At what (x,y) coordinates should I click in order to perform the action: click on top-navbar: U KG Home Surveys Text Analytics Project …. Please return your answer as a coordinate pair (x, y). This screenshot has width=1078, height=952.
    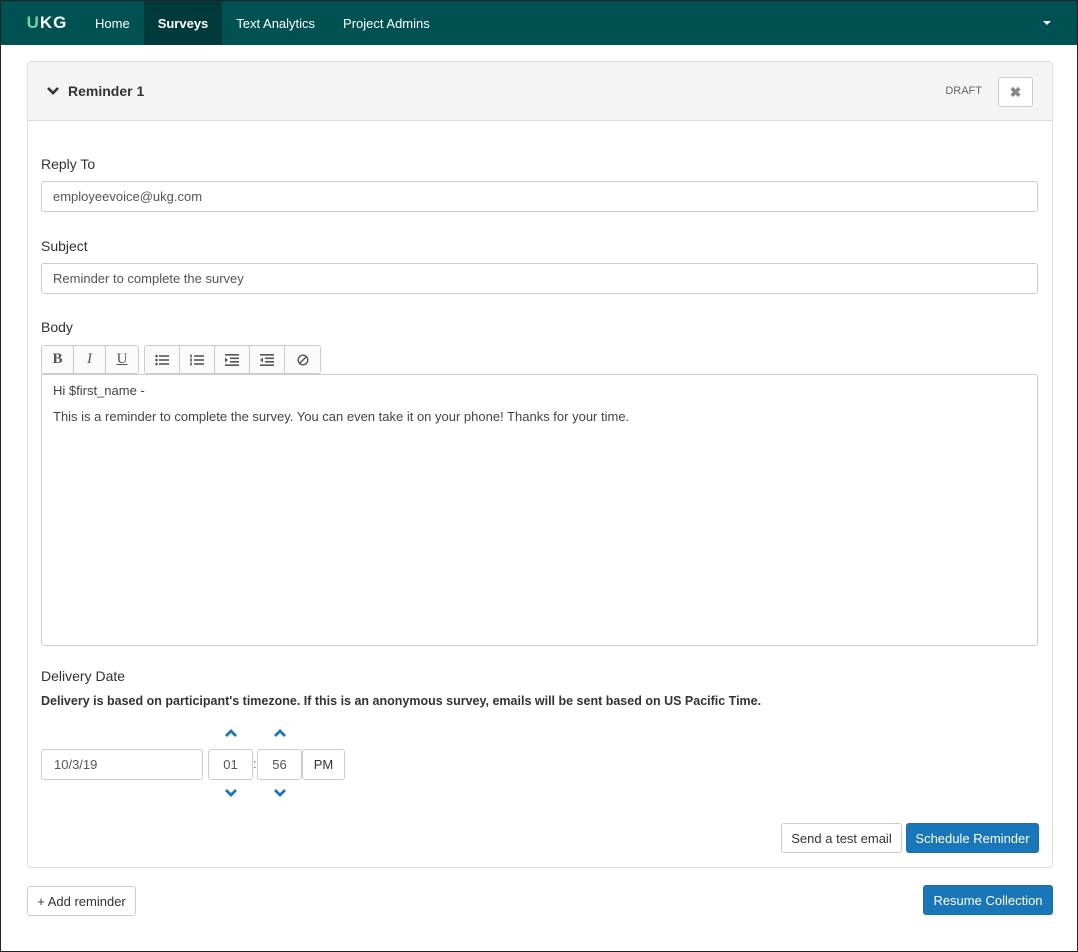
    Looking at the image, I should click on (539, 23).